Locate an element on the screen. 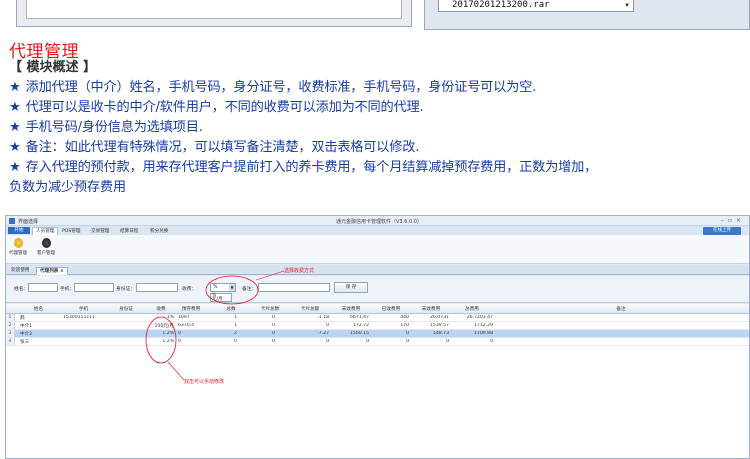 The width and height of the screenshot is (750, 459). cell-name: 张三 is located at coordinates (40, 342).